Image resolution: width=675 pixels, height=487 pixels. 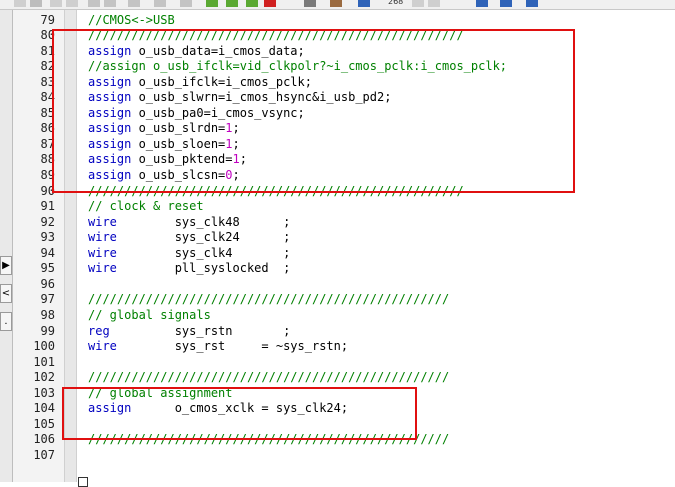 I want to click on paste-icon, so click(x=72, y=3).